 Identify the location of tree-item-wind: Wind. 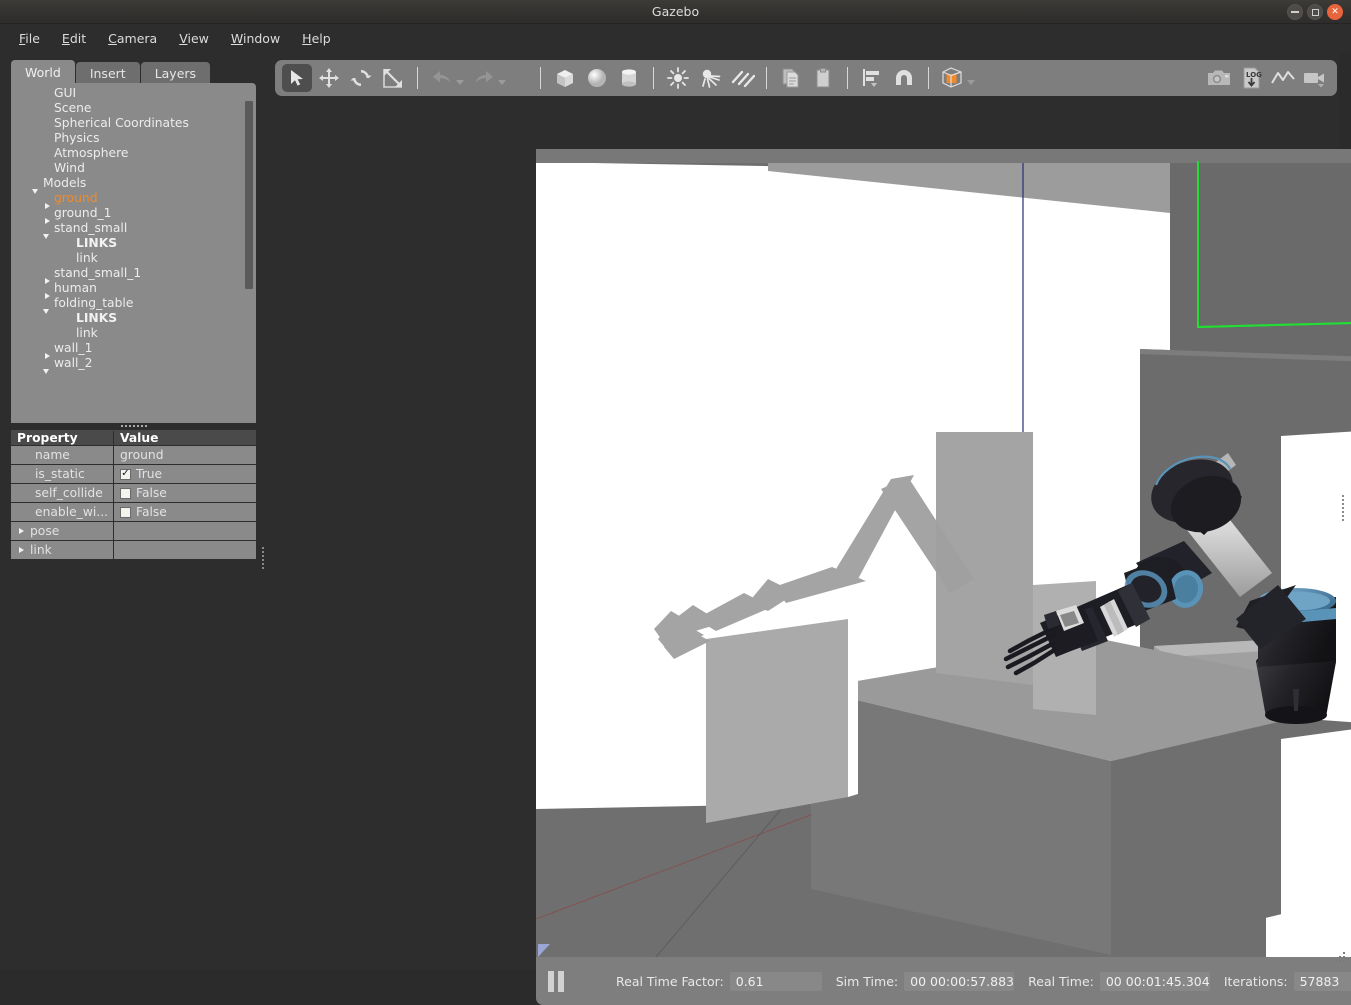
(133, 168).